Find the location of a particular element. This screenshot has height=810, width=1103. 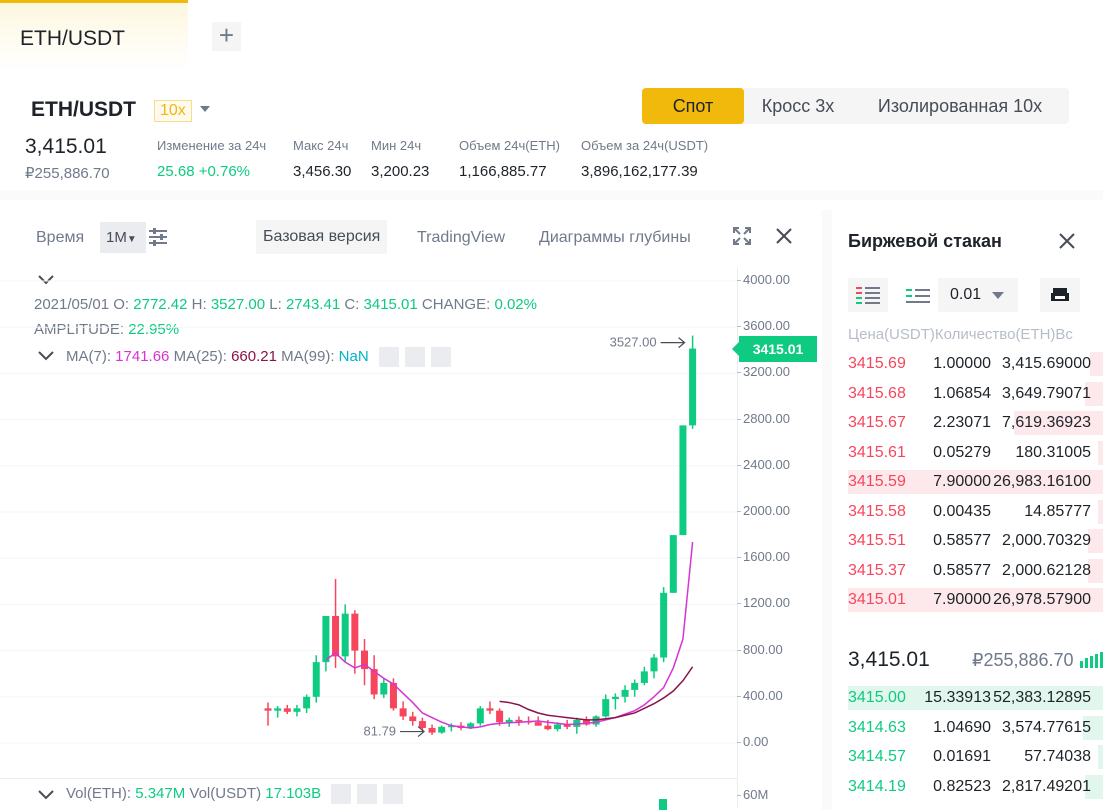

ask-qty: 0.05279 is located at coordinates (962, 452).